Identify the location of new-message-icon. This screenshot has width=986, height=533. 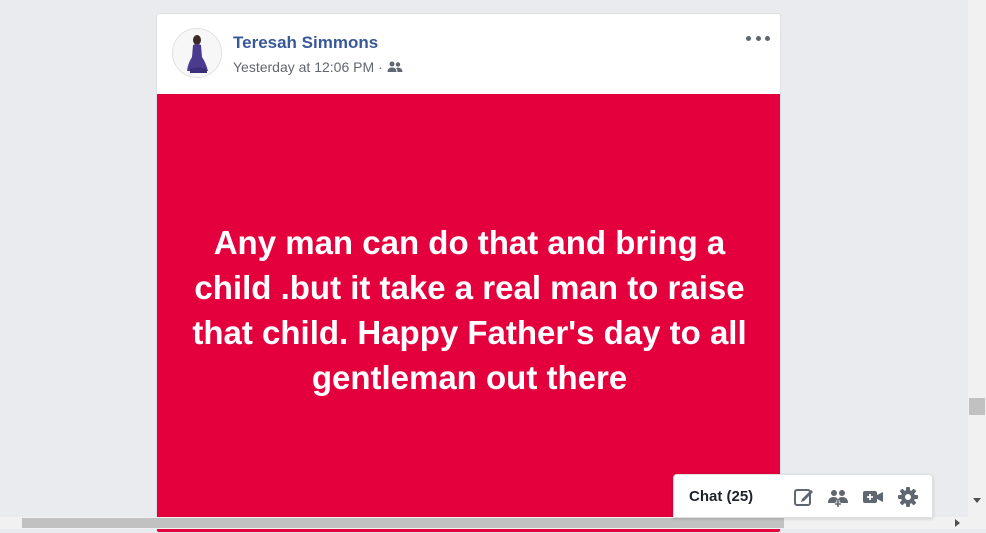
(804, 497).